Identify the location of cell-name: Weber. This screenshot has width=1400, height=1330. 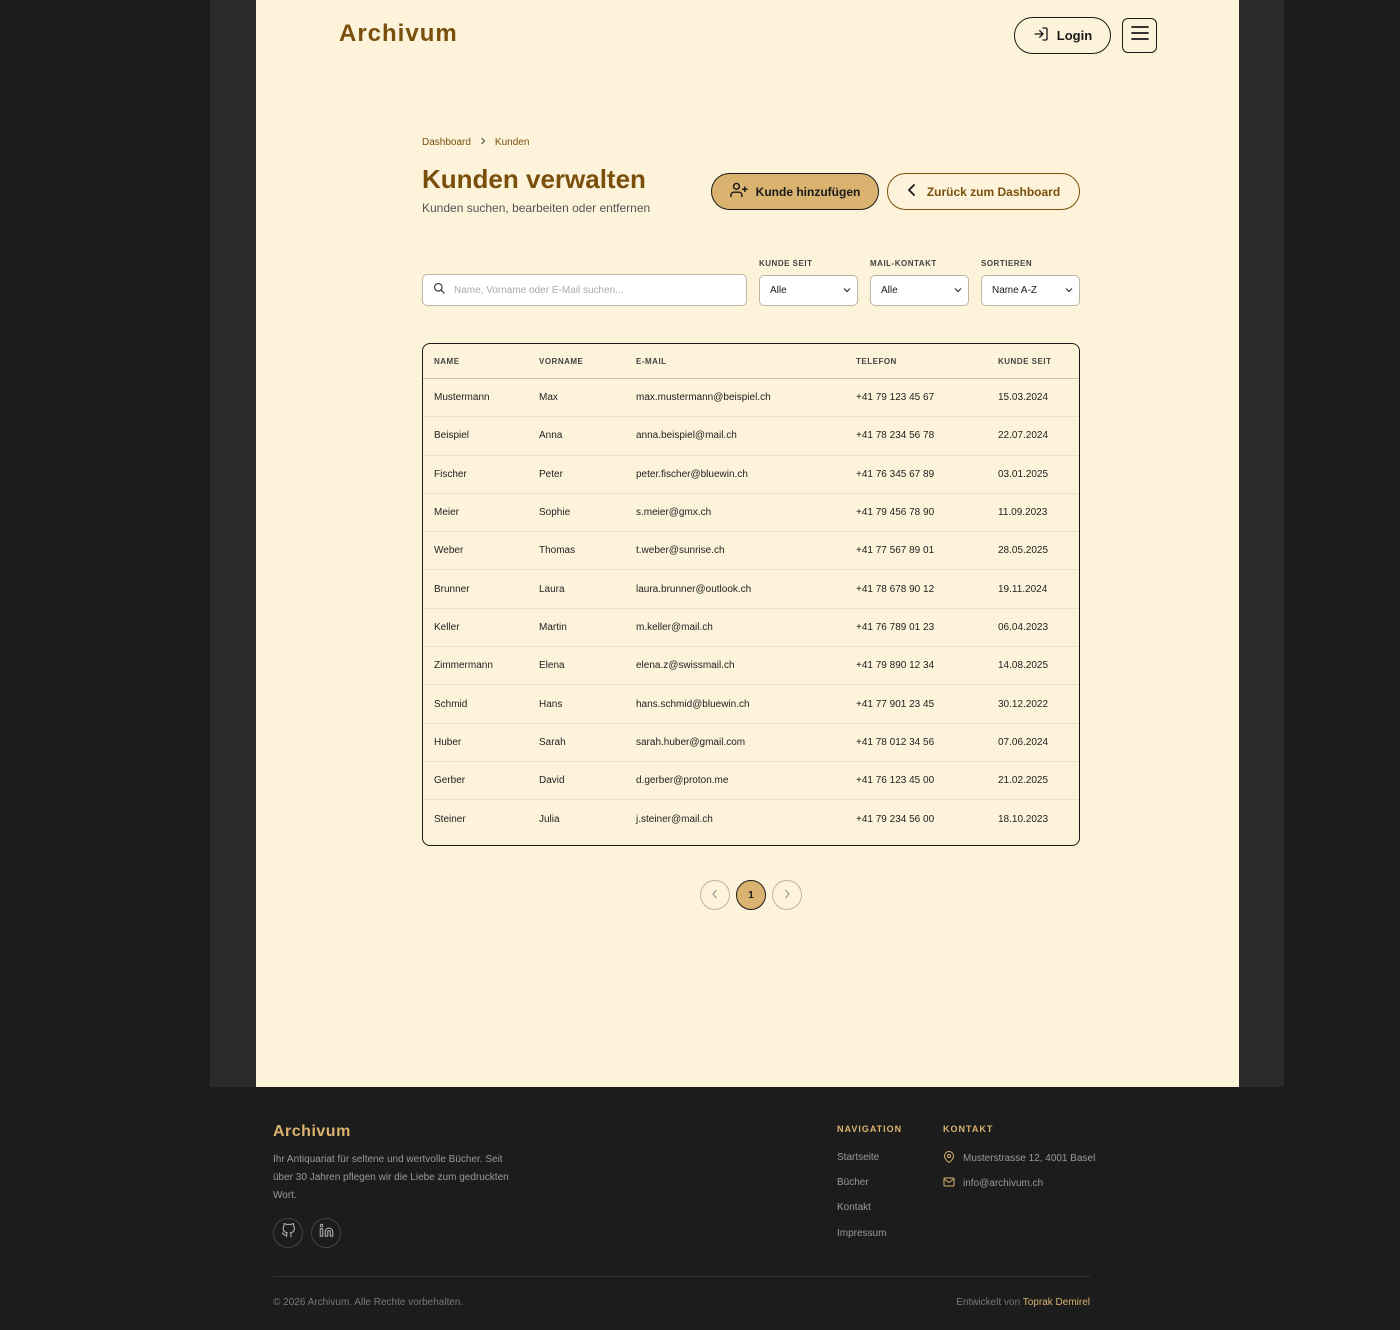
(449, 551).